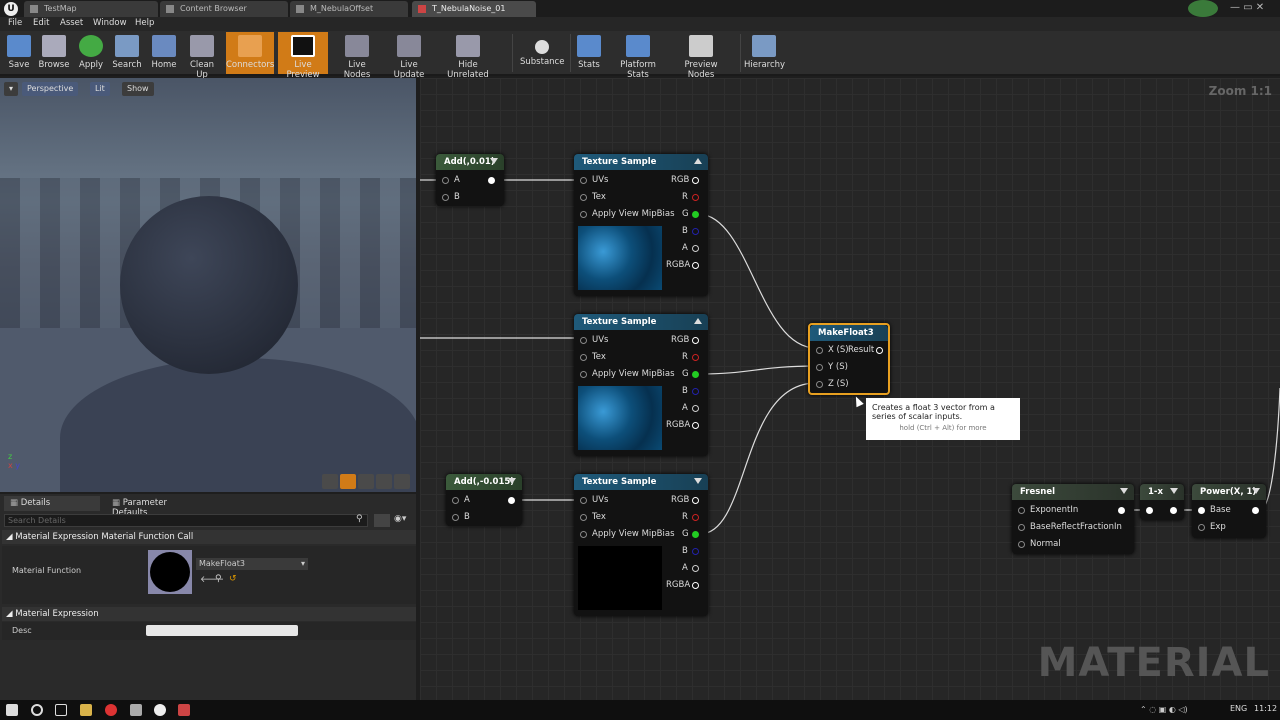 The image size is (1280, 720). What do you see at coordinates (357, 56) in the screenshot?
I see `live-nodes-button: Live Nodes` at bounding box center [357, 56].